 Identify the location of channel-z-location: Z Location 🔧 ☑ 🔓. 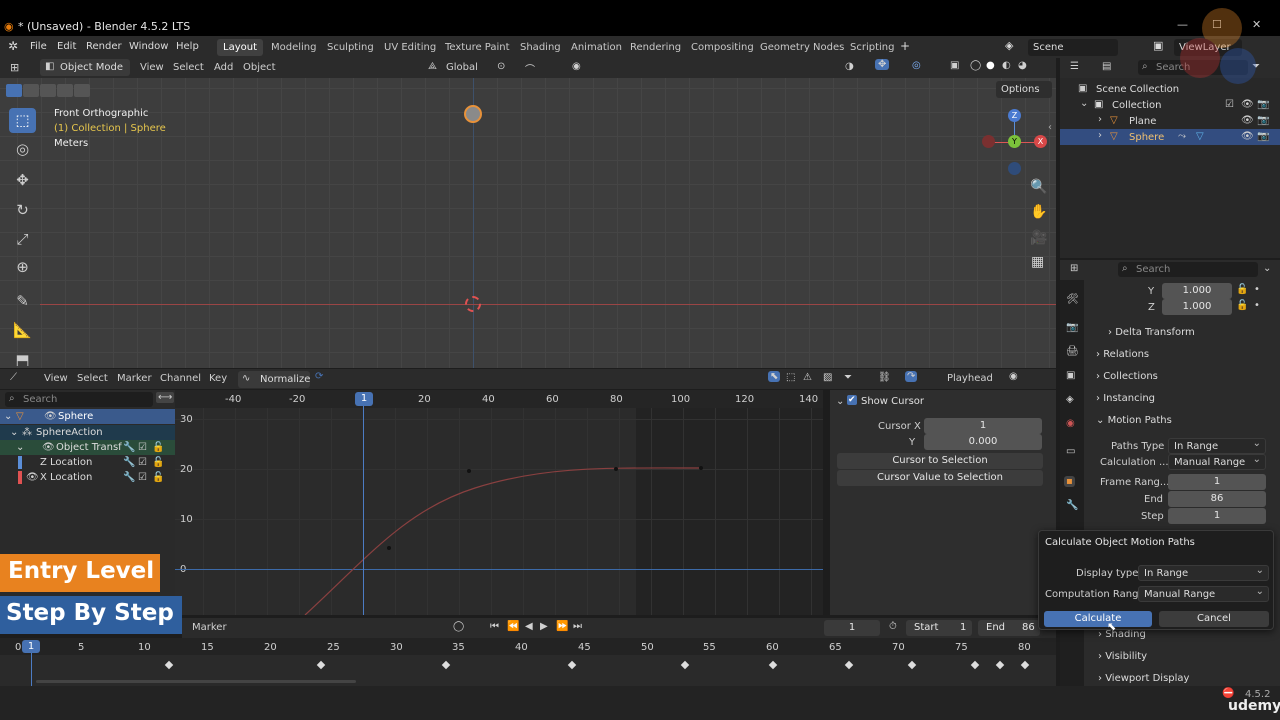
(87, 462).